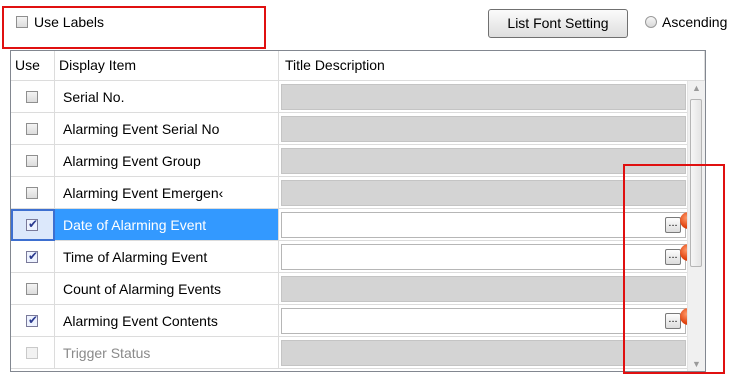 This screenshot has width=746, height=374. I want to click on table-row: Serial No., so click(358, 97).